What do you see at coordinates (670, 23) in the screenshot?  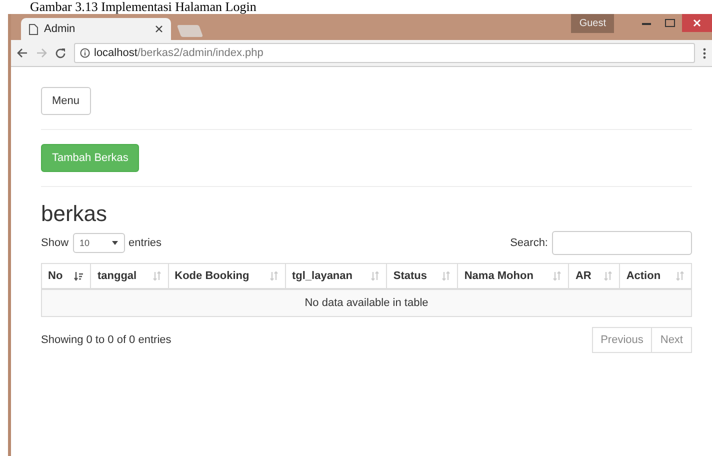 I see `maximize-icon` at bounding box center [670, 23].